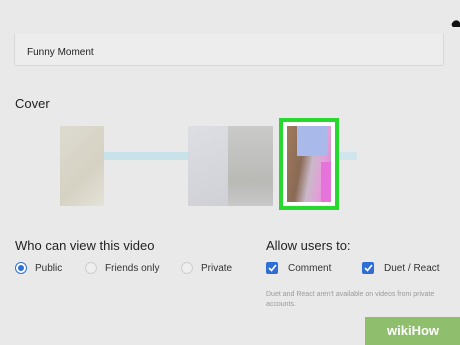 The width and height of the screenshot is (460, 345). I want to click on allow-duet-option: Duet / React, so click(401, 268).